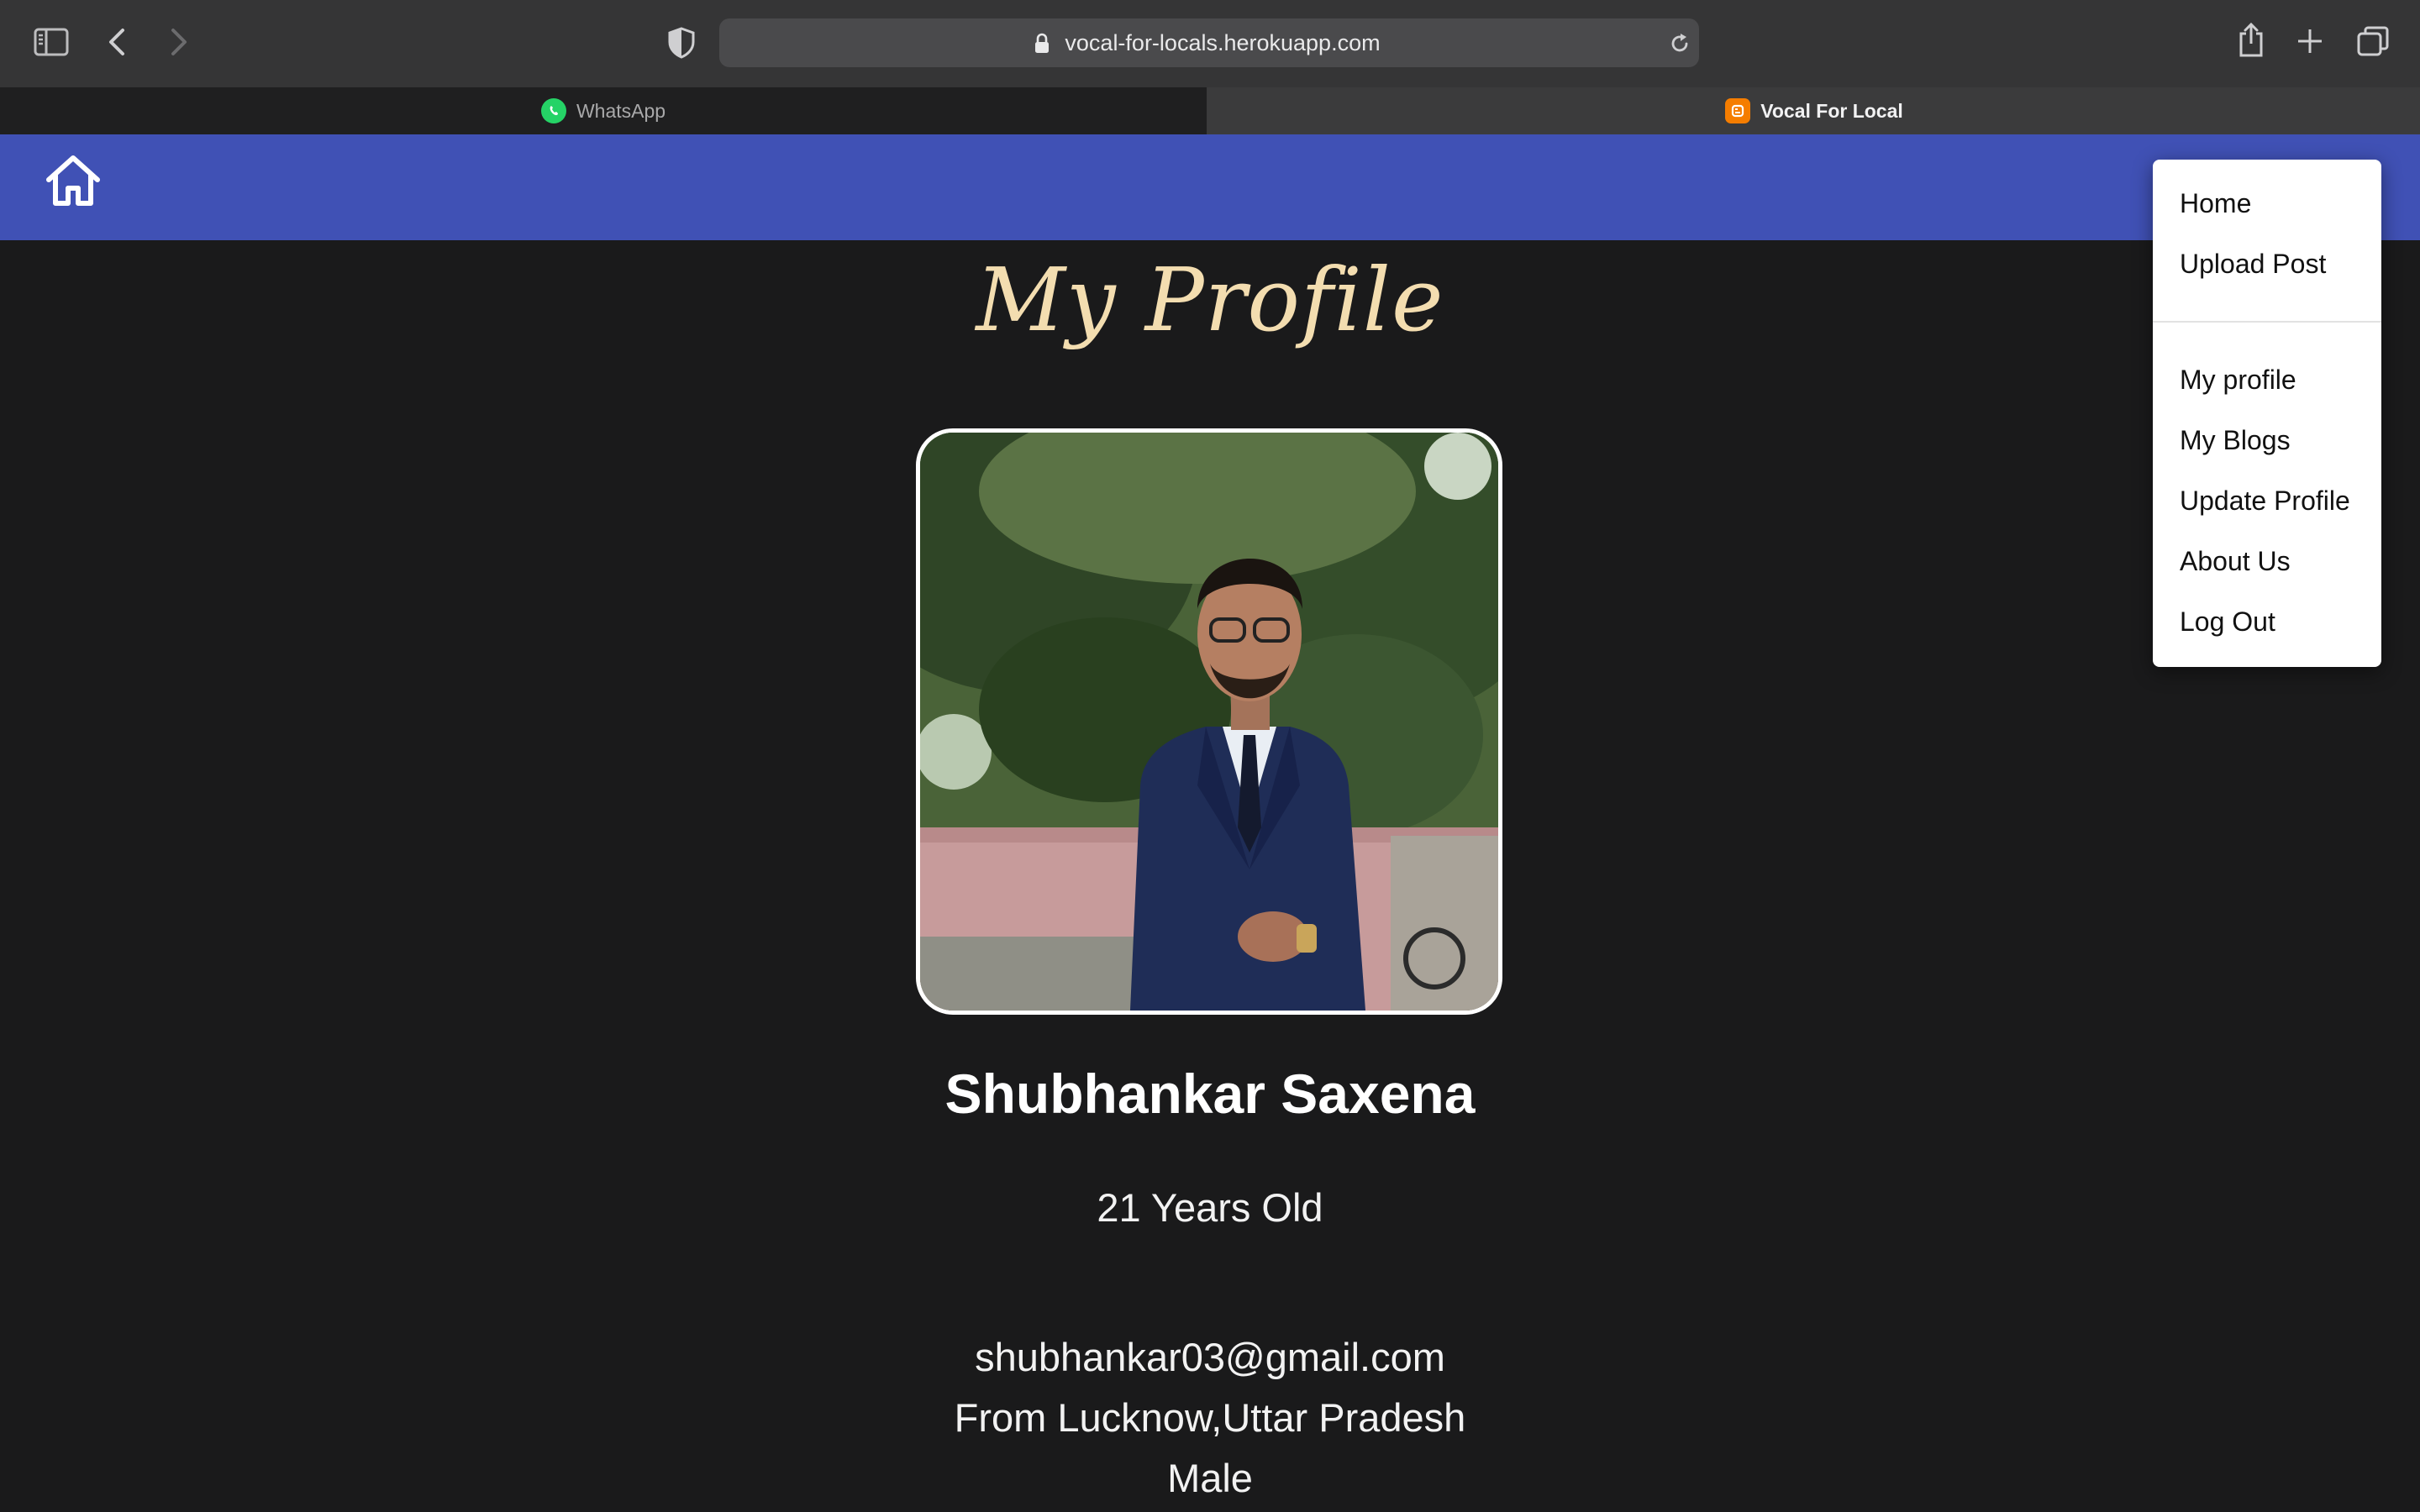 Image resolution: width=2420 pixels, height=1512 pixels. What do you see at coordinates (2227, 622) in the screenshot?
I see `menu-item-log-out: Log Out` at bounding box center [2227, 622].